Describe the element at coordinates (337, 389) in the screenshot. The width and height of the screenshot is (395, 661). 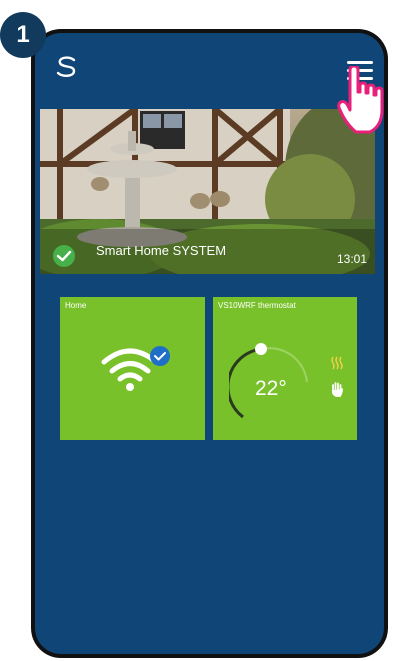
I see `hand-manual-icon` at that location.